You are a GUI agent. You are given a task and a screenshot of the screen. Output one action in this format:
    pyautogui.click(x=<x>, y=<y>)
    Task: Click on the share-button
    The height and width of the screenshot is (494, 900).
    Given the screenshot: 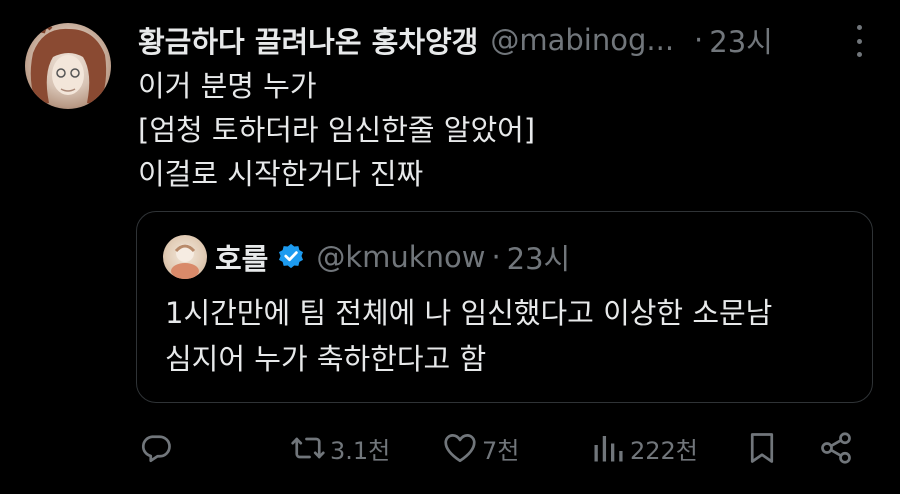 What is the action you would take?
    pyautogui.click(x=836, y=448)
    